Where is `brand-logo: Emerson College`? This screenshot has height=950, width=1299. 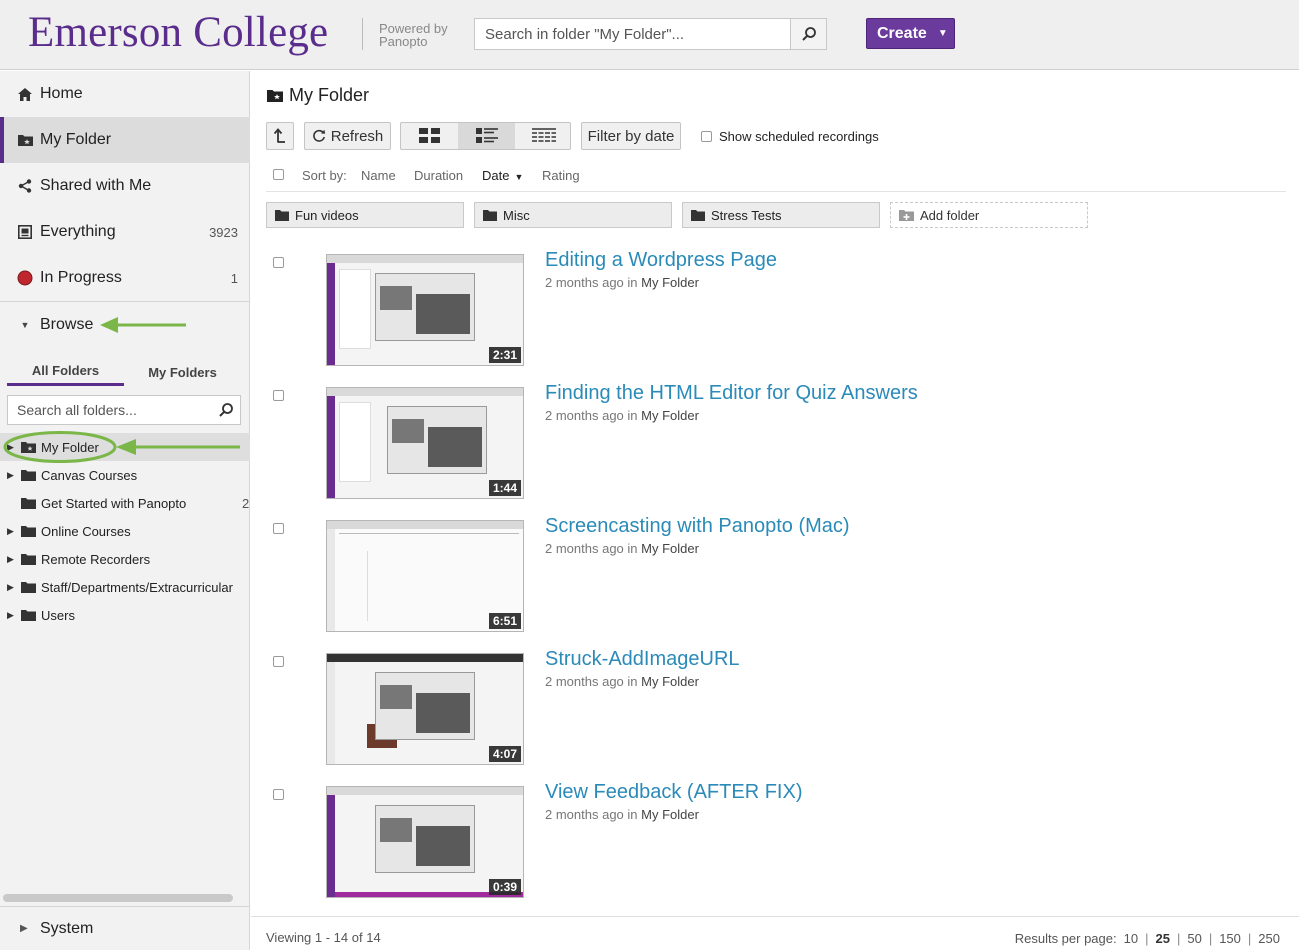
brand-logo: Emerson College is located at coordinates (178, 32).